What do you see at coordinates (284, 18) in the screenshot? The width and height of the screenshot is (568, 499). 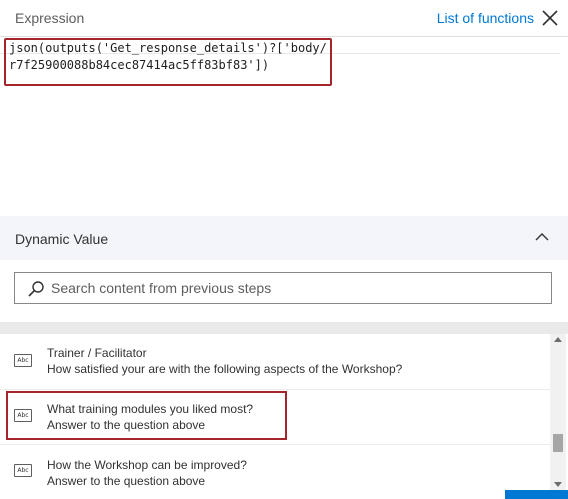 I see `expression-header: Expression List of functions` at bounding box center [284, 18].